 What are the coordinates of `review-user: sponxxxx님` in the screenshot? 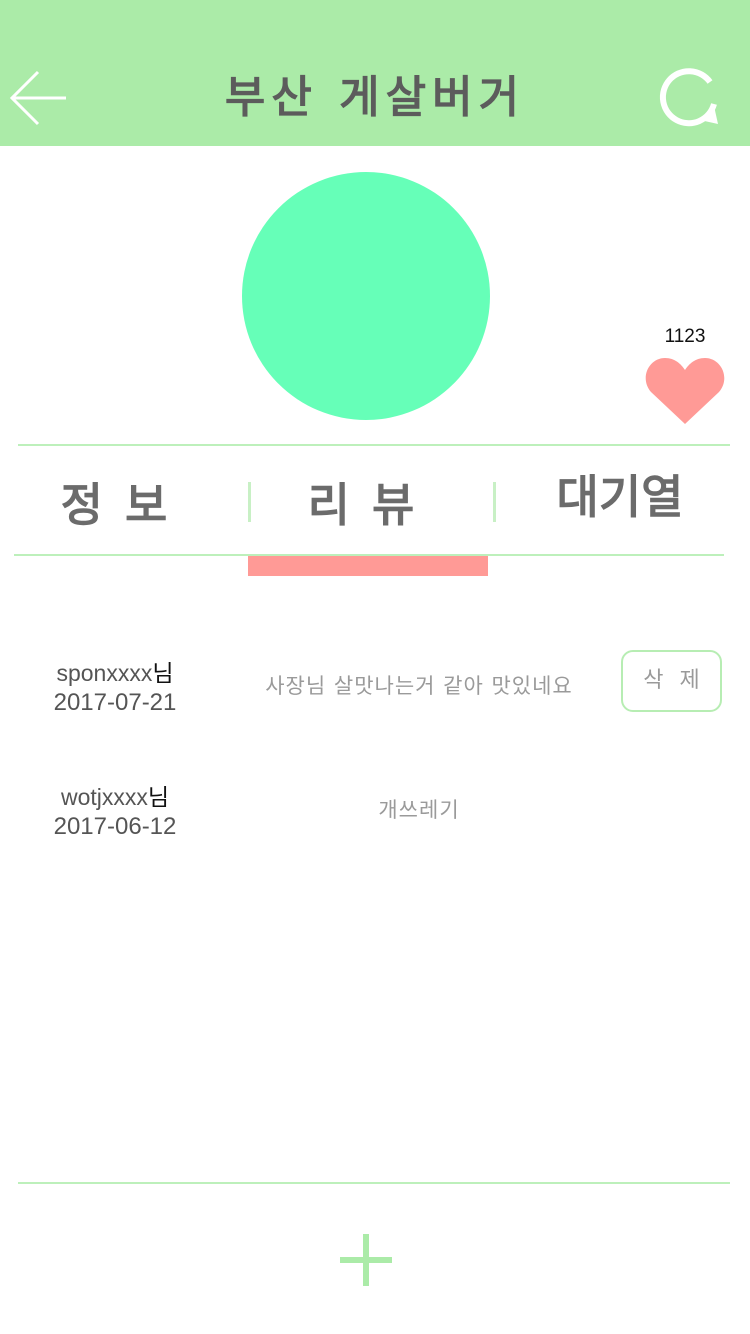 It's located at (115, 671).